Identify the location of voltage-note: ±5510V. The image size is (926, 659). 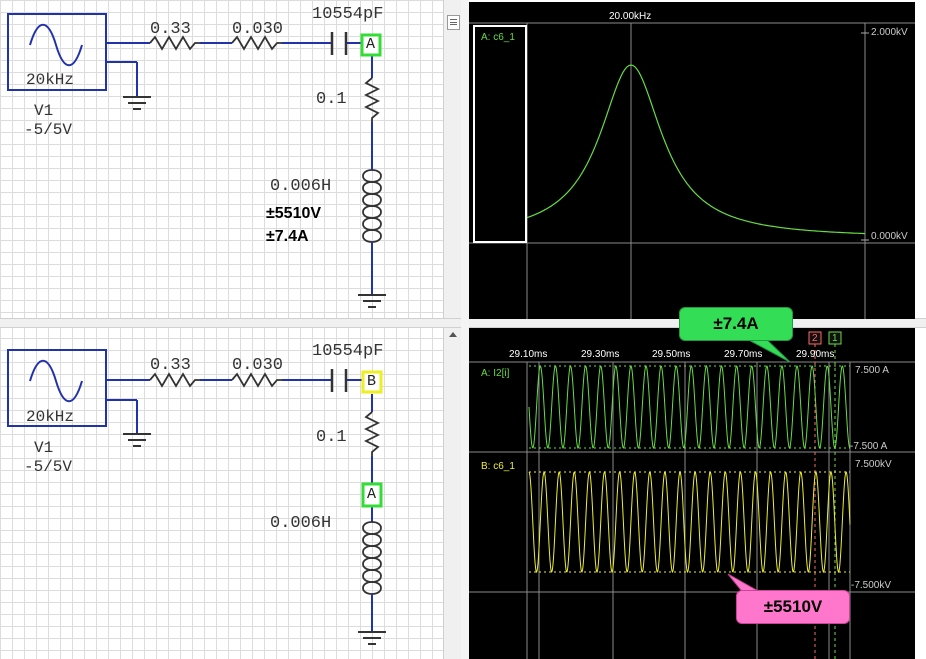
(294, 213).